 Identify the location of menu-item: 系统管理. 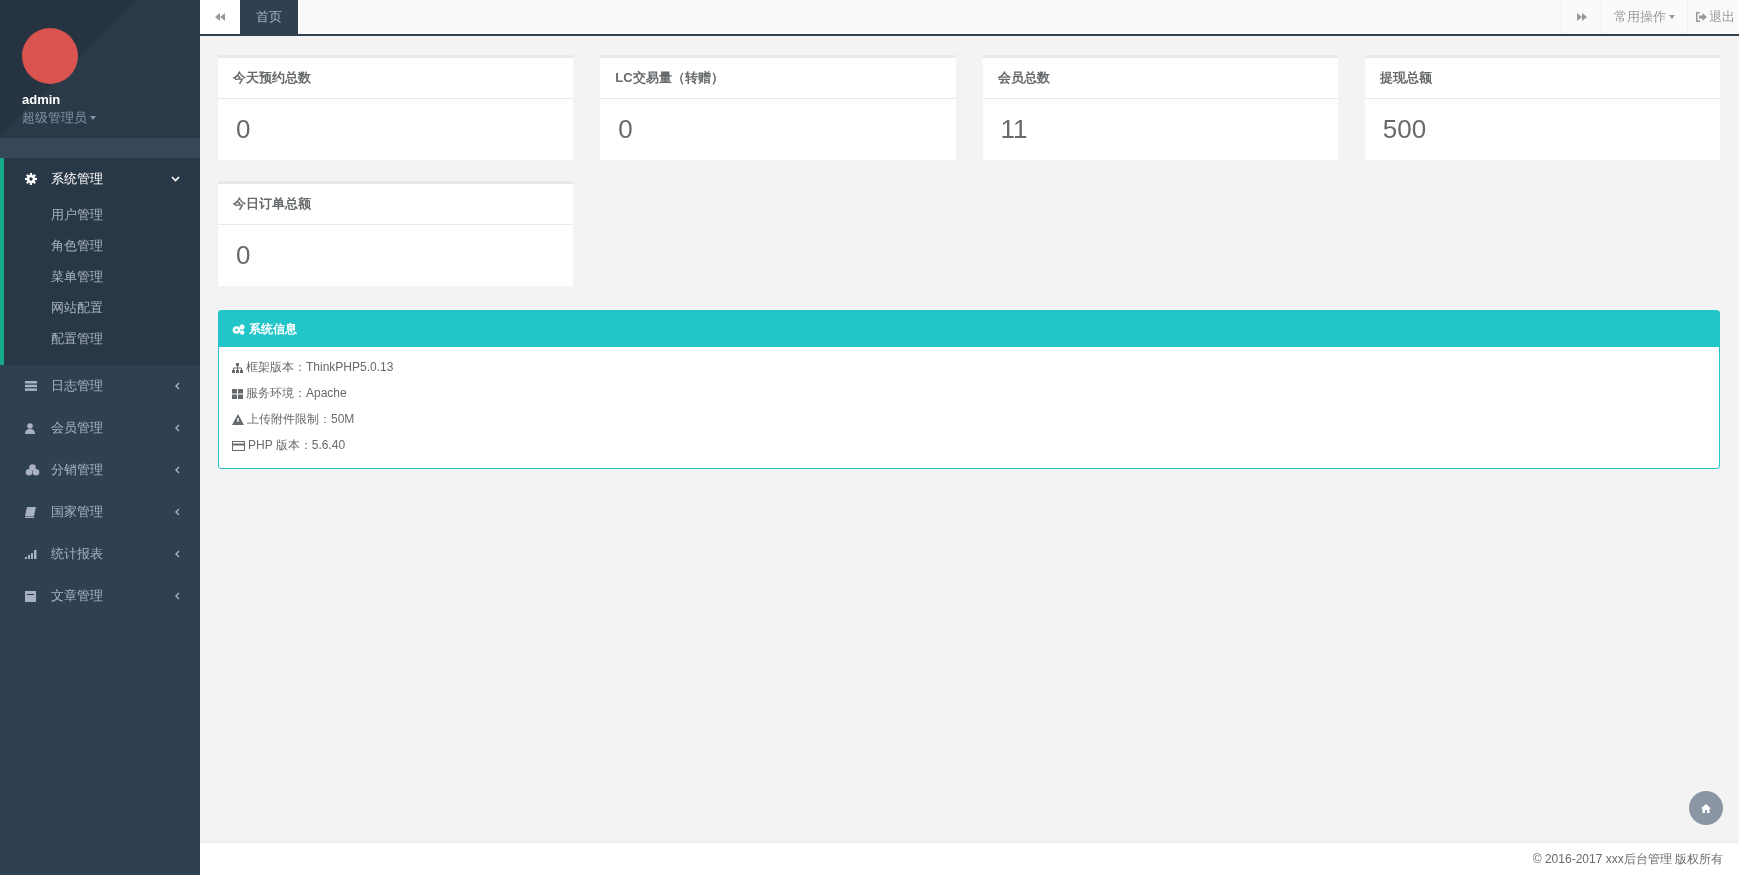
(102, 179).